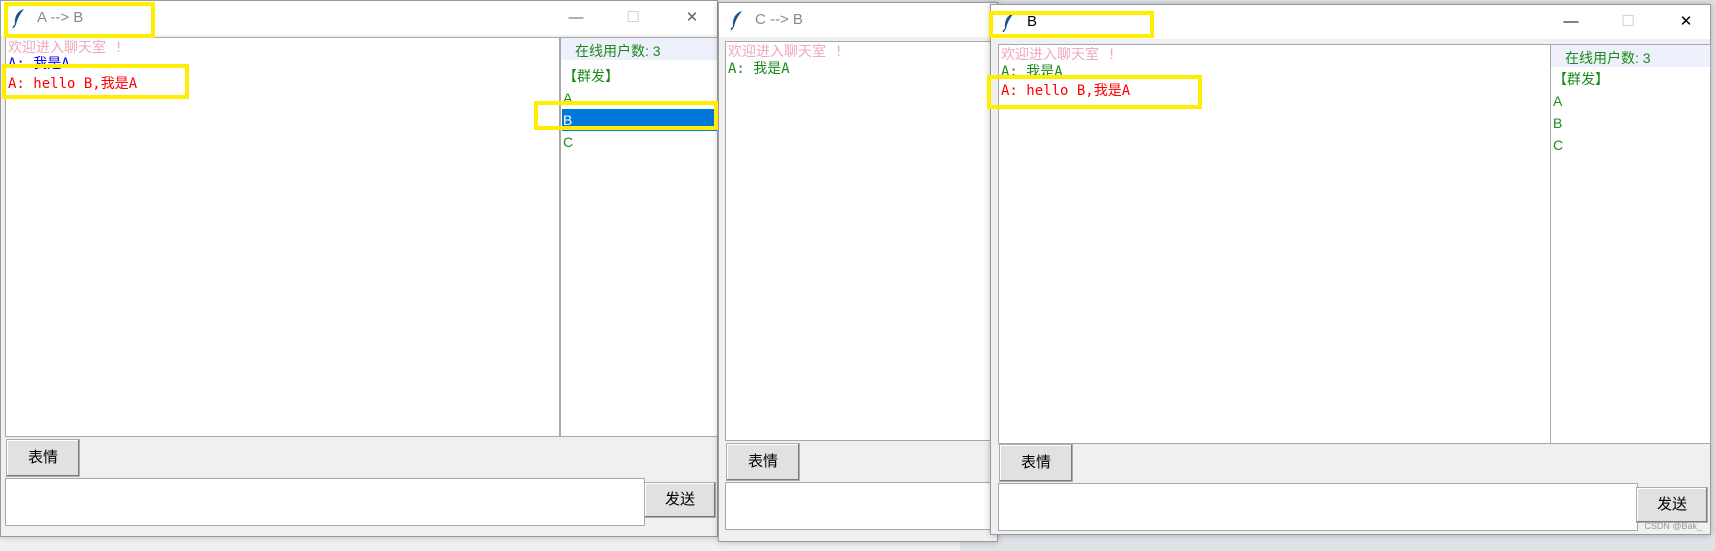 The image size is (1715, 551). What do you see at coordinates (1673, 526) in the screenshot?
I see `csdn-watermark: CSDN @Bak_` at bounding box center [1673, 526].